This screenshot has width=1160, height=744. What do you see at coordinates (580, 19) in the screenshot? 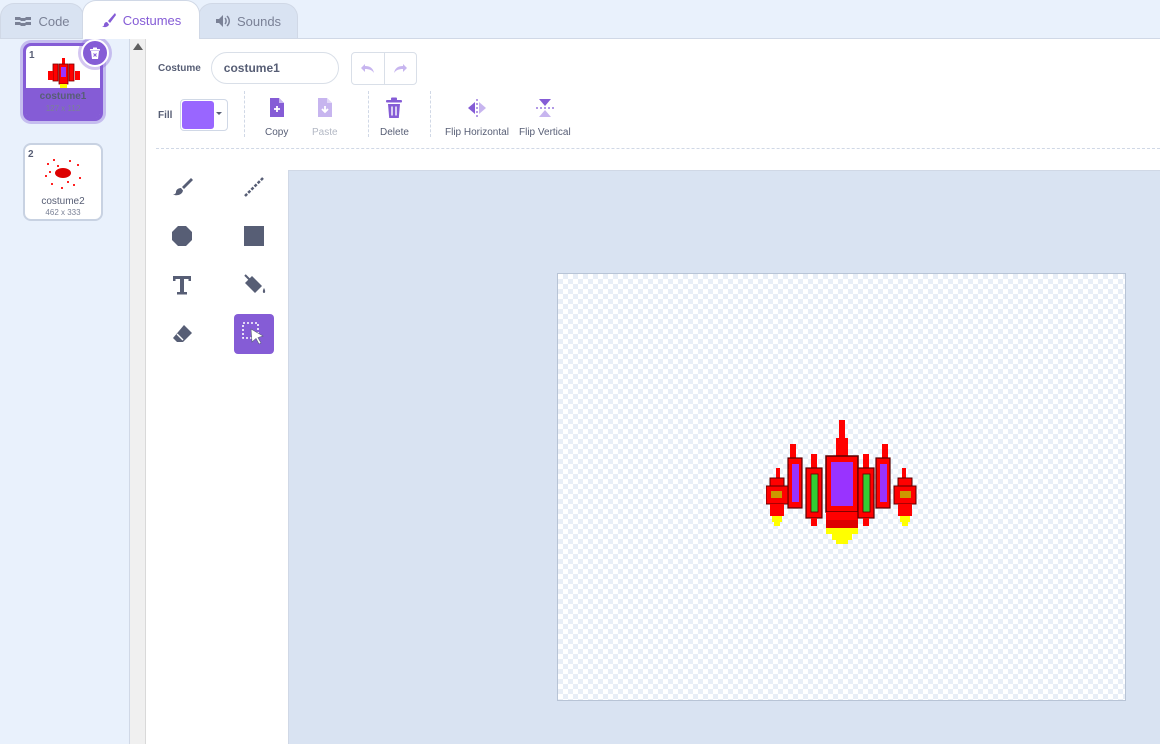
I see `editor-tab-bar: Code Sounds Costumes` at bounding box center [580, 19].